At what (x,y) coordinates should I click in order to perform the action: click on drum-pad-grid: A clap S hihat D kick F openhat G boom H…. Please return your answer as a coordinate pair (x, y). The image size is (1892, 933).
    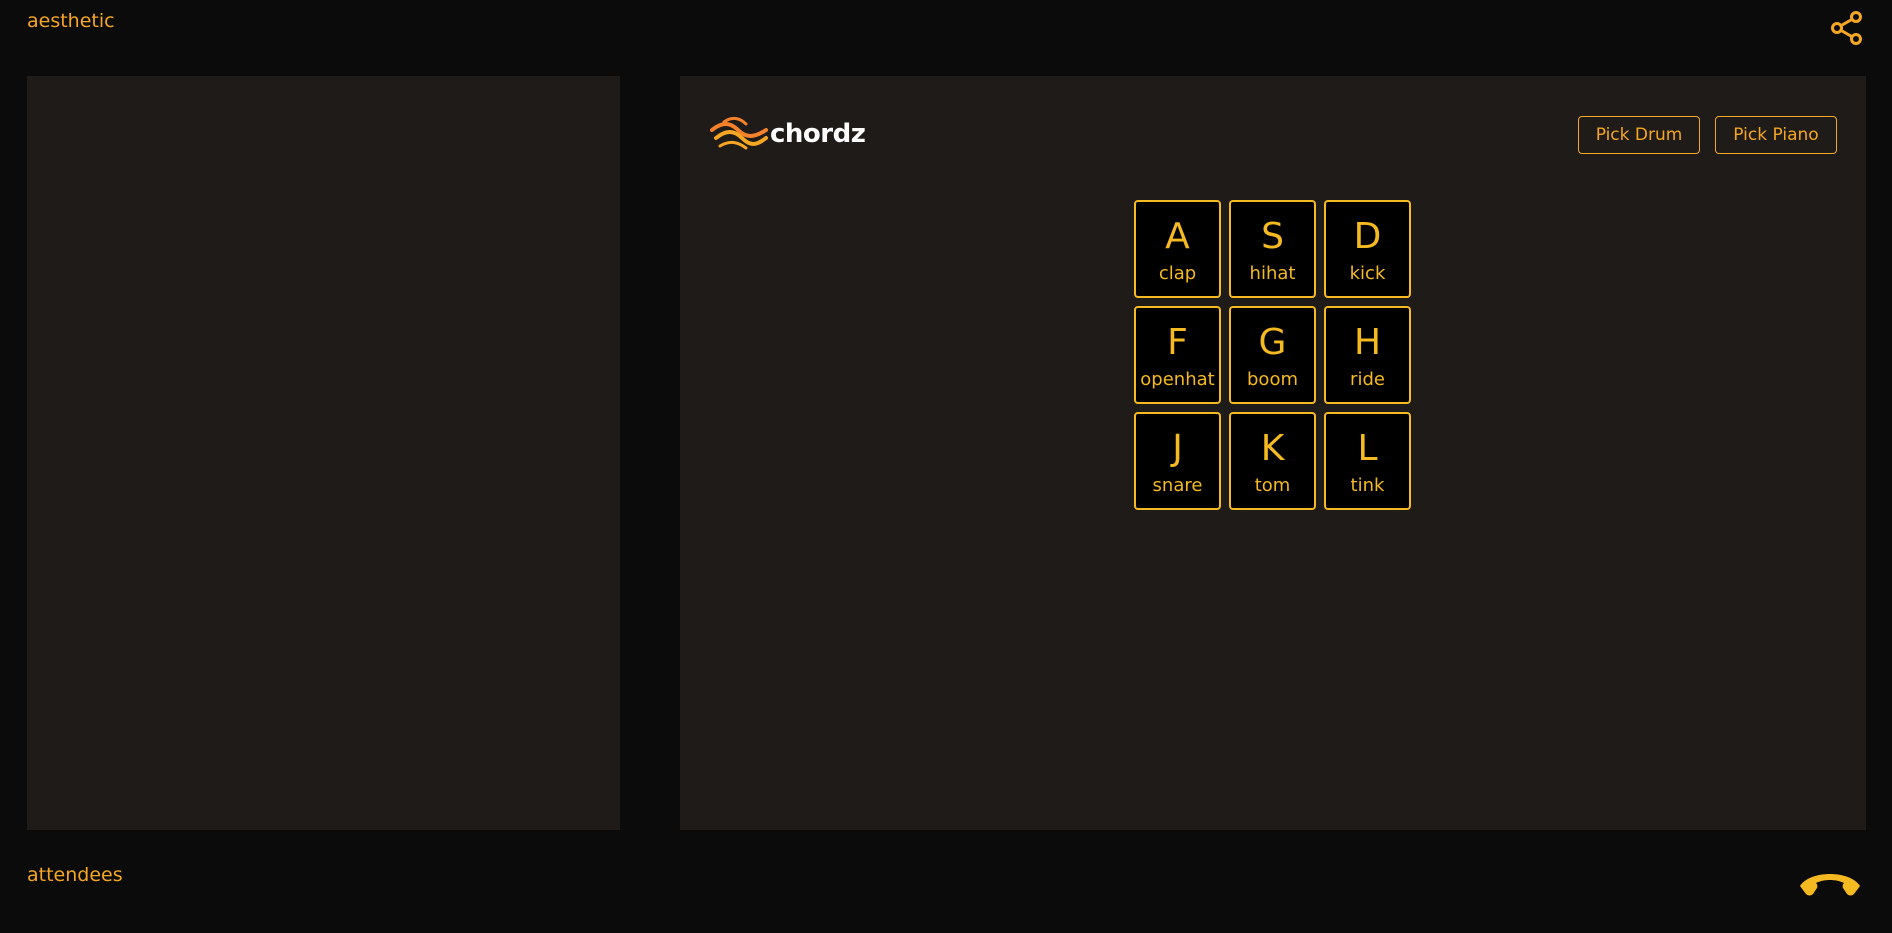
    Looking at the image, I should click on (1272, 355).